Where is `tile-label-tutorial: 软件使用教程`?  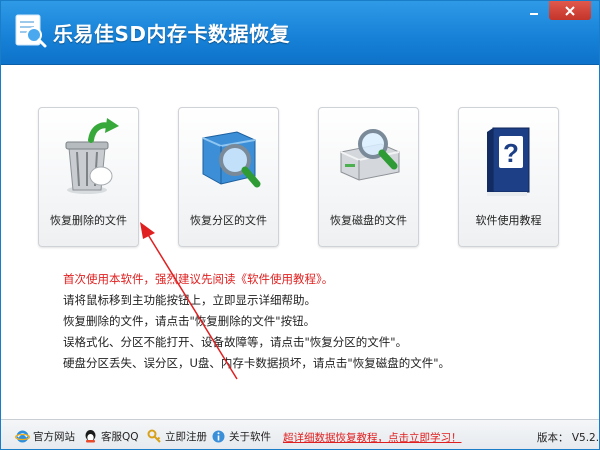 tile-label-tutorial: 软件使用教程 is located at coordinates (508, 220).